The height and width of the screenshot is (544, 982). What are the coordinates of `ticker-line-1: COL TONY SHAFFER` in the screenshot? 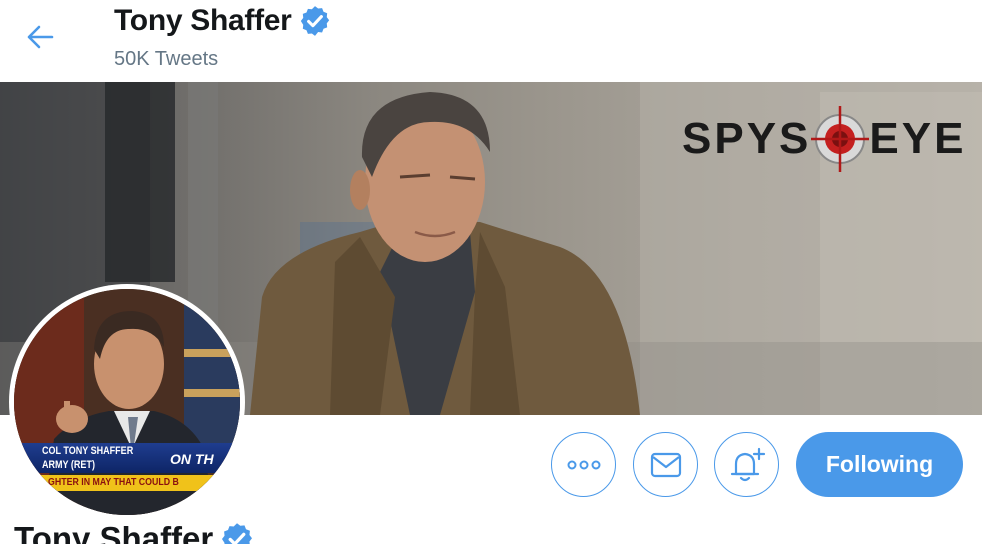 It's located at (88, 451).